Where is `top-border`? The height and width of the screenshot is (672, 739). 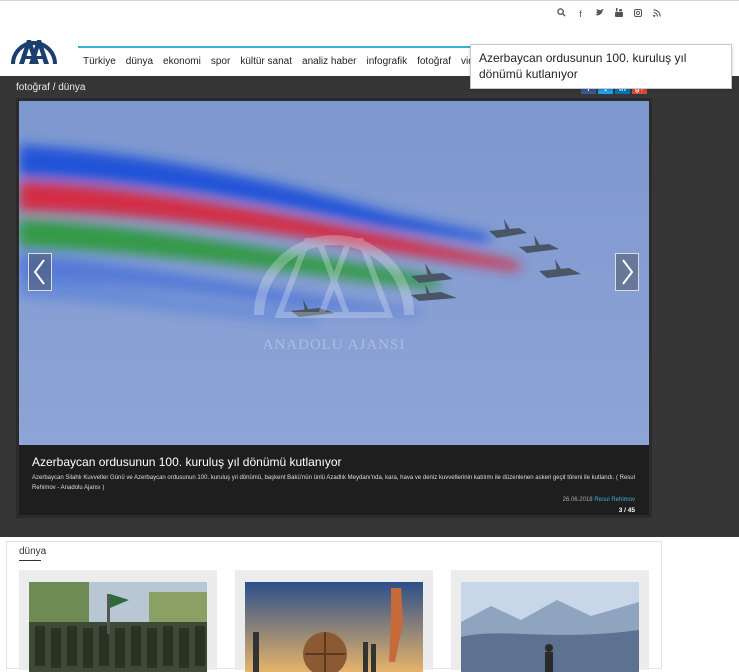 top-border is located at coordinates (369, 2).